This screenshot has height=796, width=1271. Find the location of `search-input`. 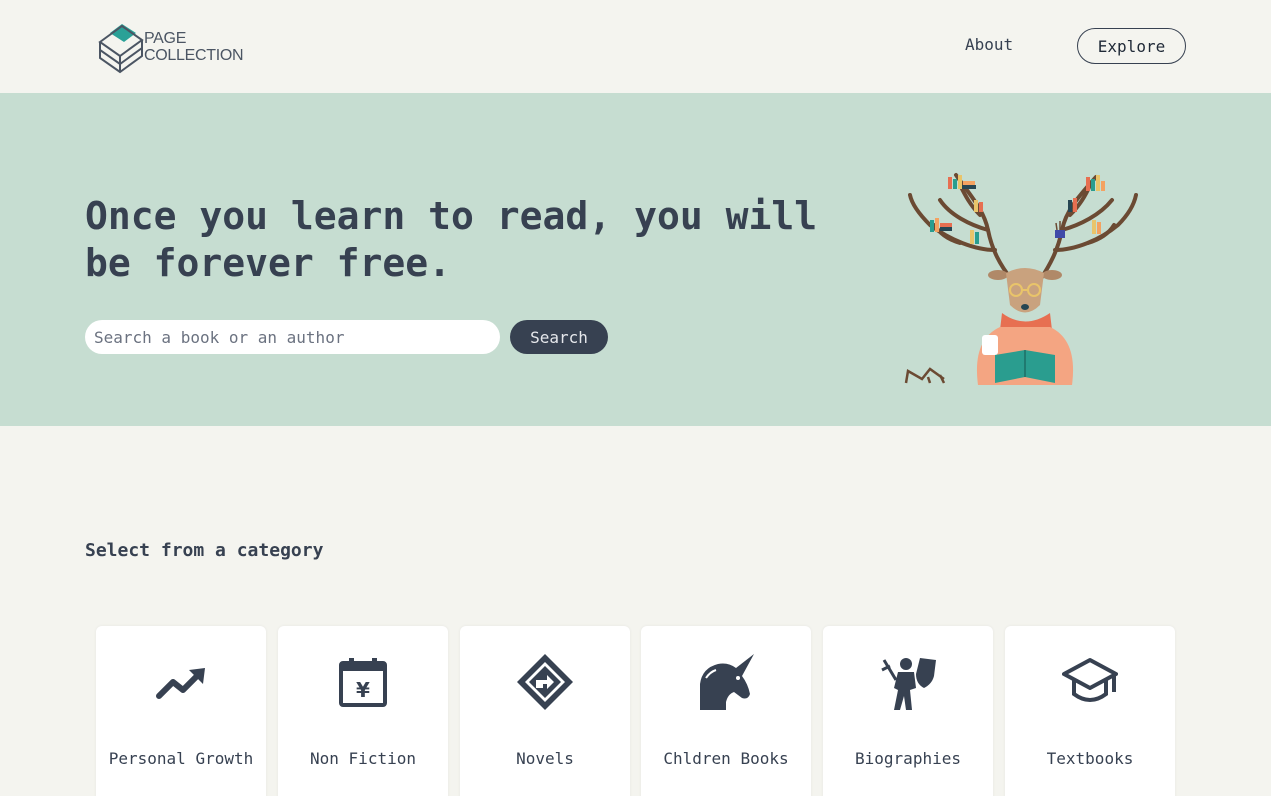

search-input is located at coordinates (292, 337).